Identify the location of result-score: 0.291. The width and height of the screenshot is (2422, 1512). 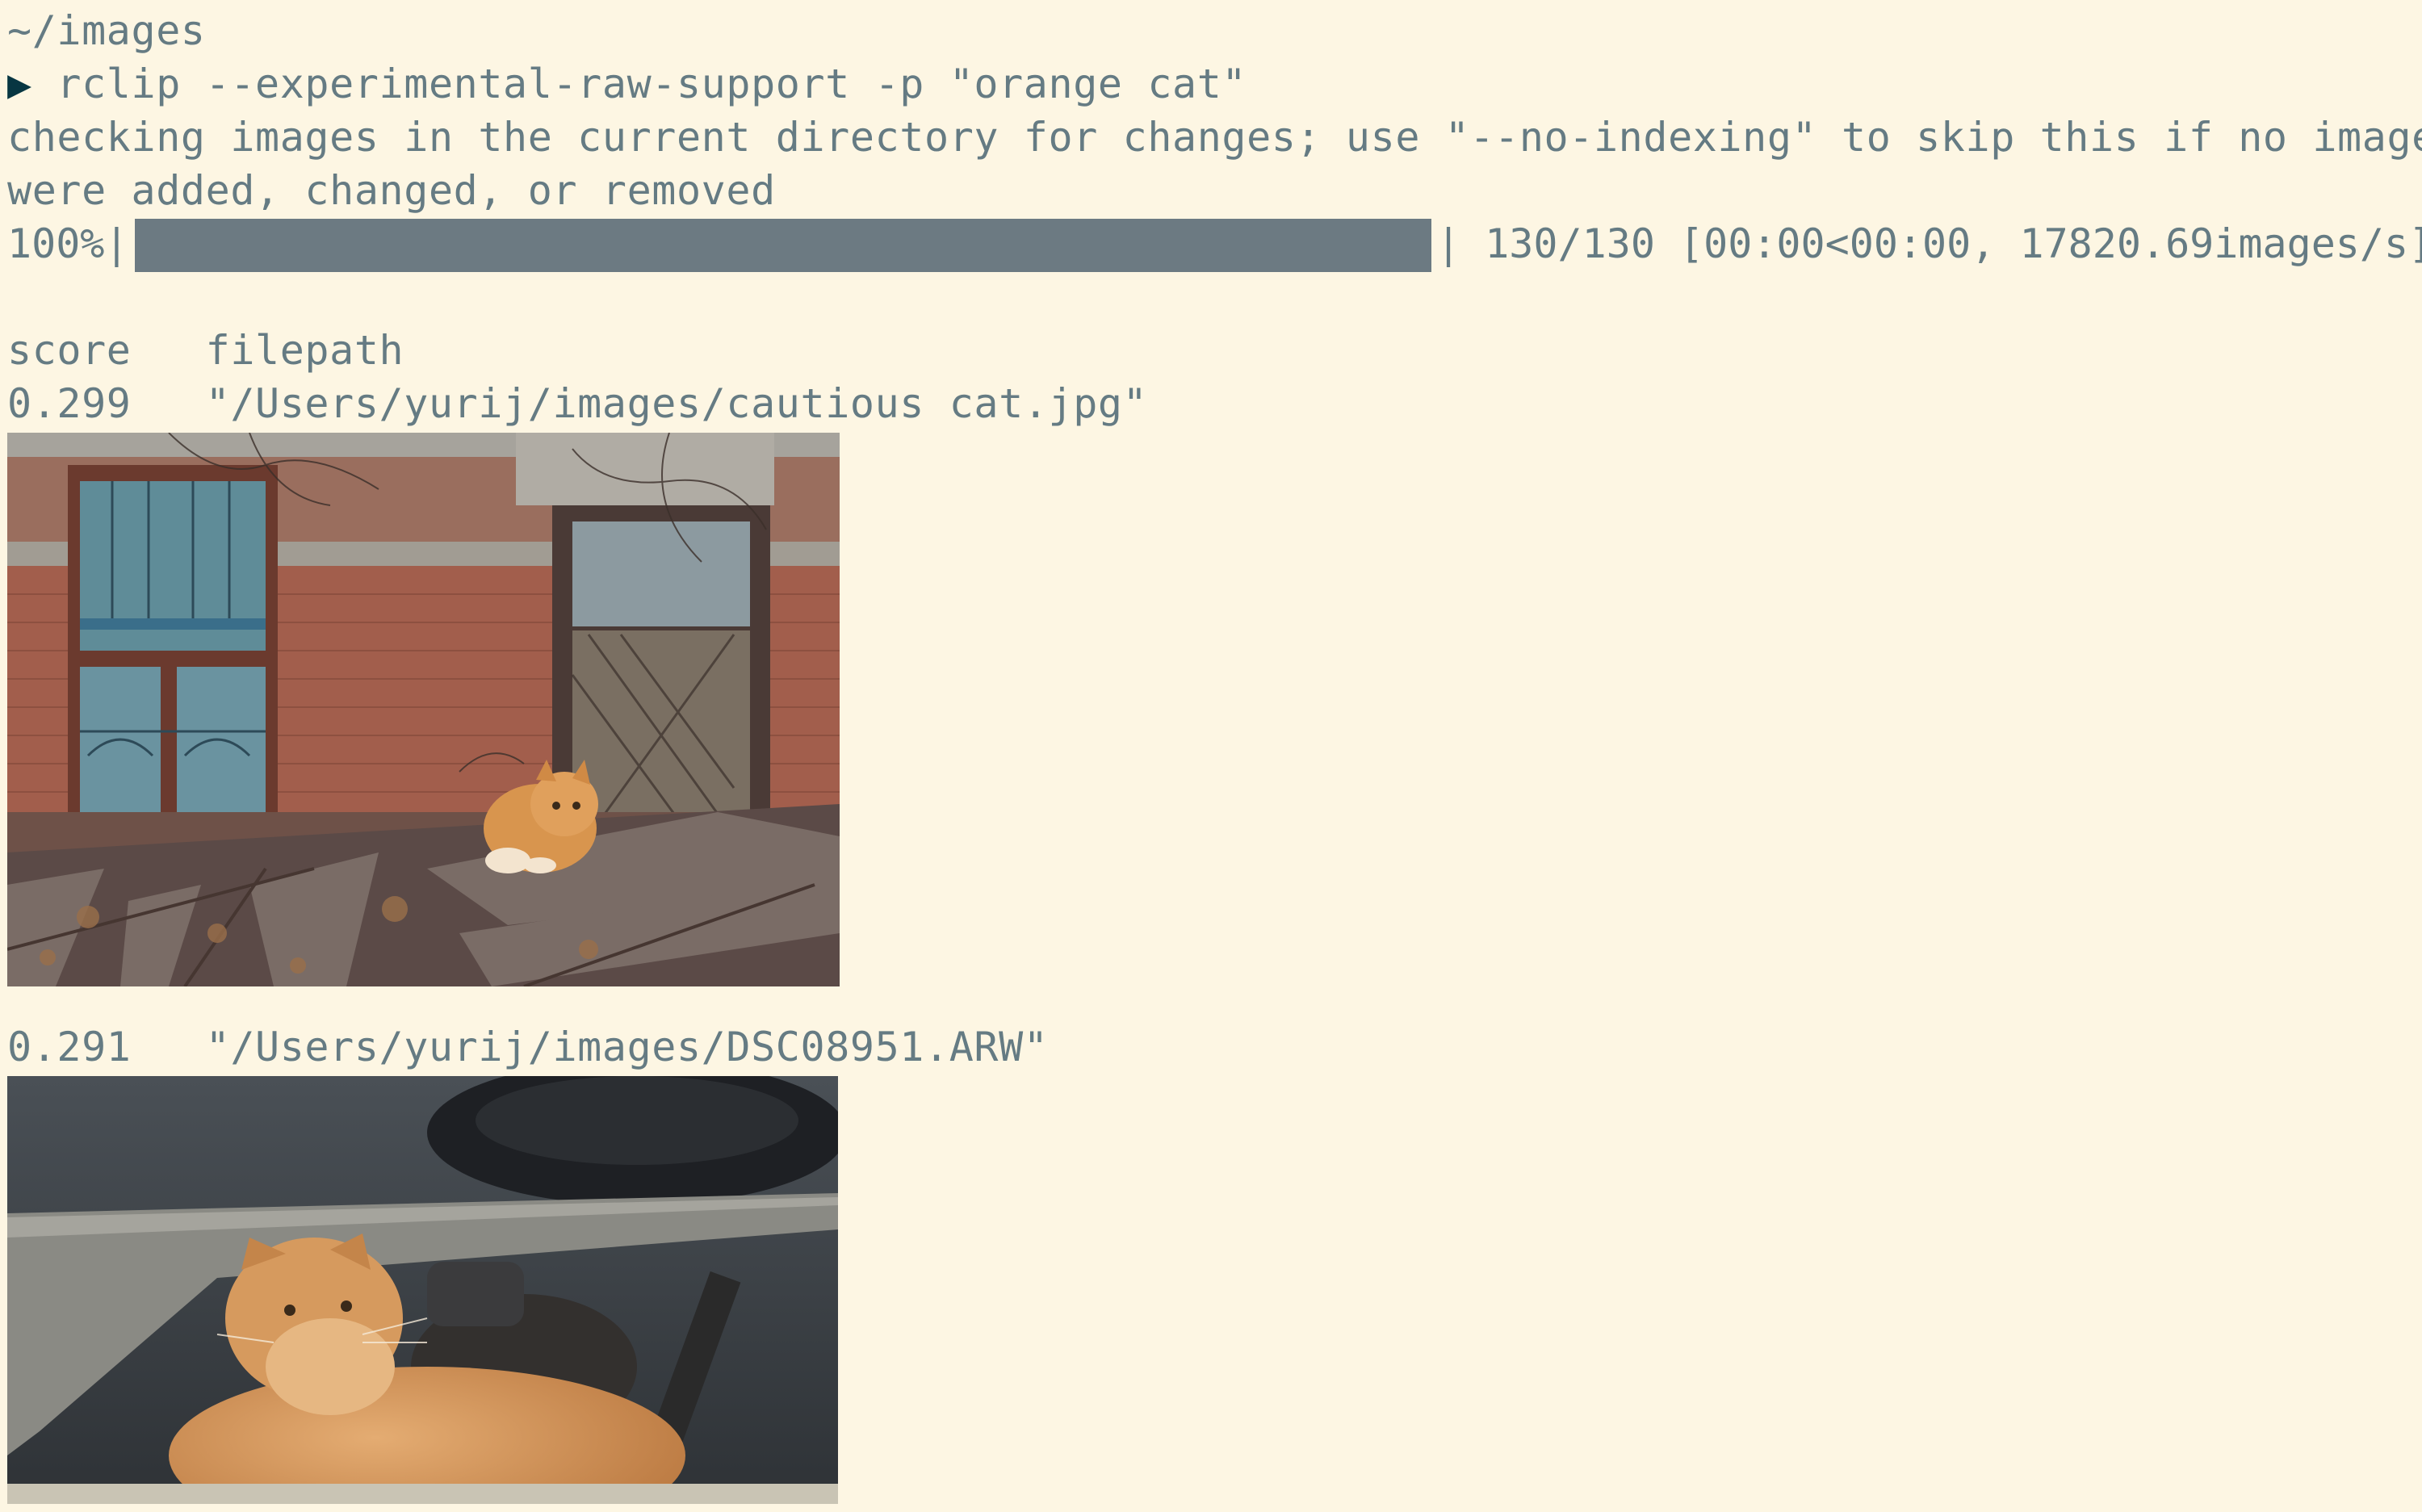
(69, 1047).